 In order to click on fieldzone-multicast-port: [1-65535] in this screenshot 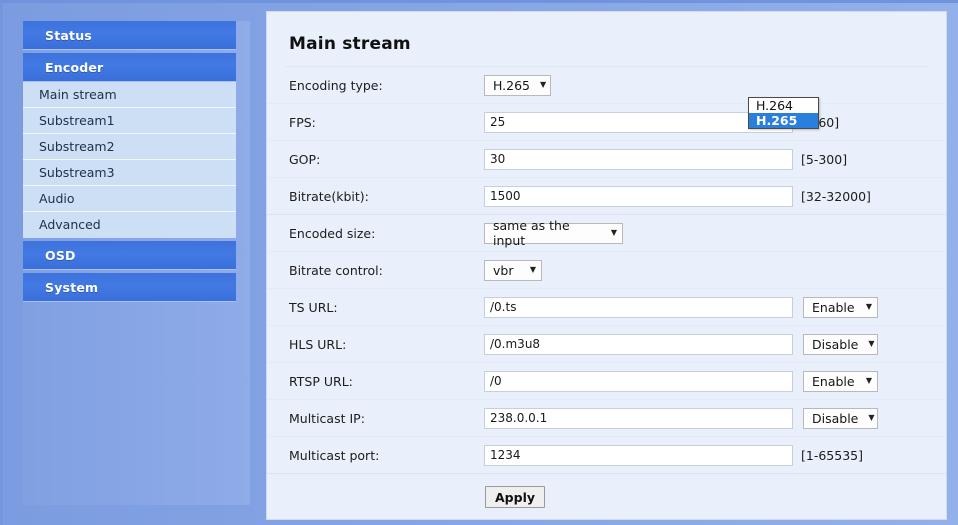, I will do `click(706, 455)`.